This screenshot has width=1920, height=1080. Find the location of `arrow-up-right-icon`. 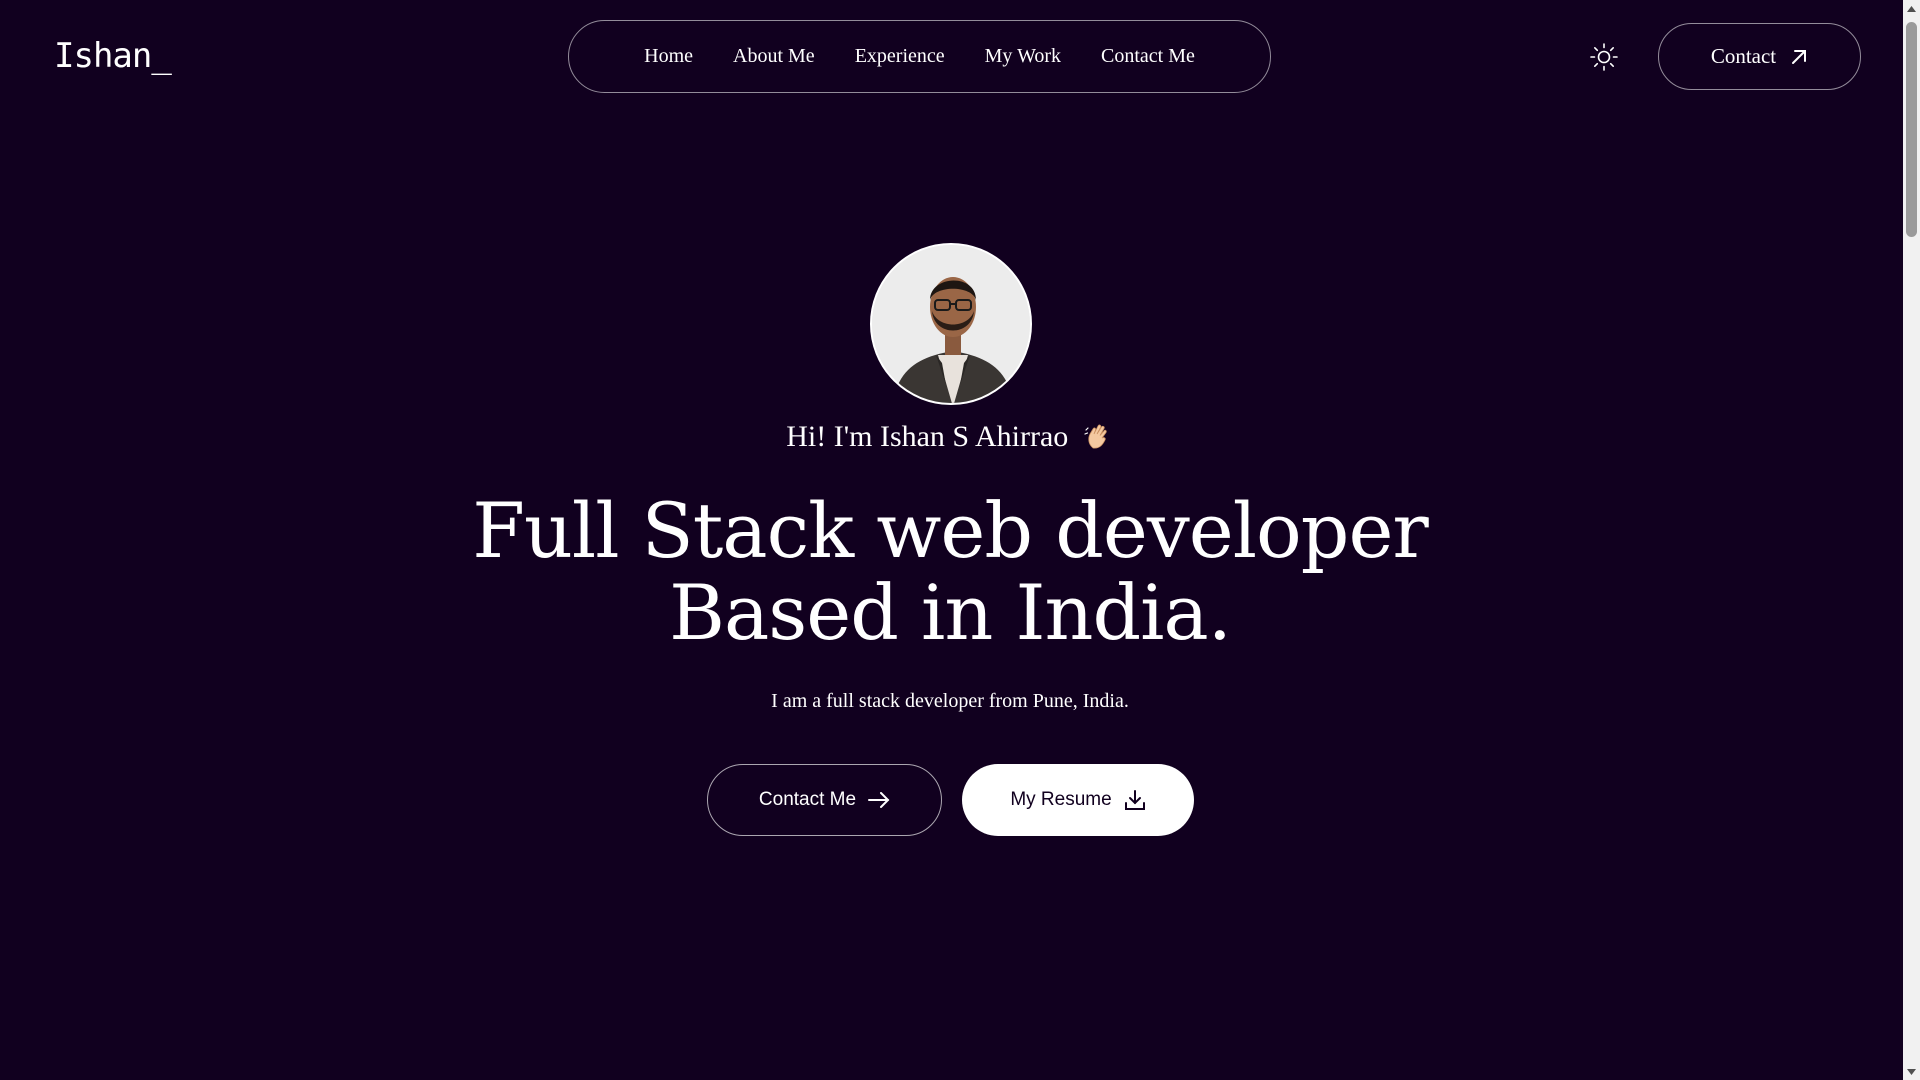

arrow-up-right-icon is located at coordinates (1799, 56).